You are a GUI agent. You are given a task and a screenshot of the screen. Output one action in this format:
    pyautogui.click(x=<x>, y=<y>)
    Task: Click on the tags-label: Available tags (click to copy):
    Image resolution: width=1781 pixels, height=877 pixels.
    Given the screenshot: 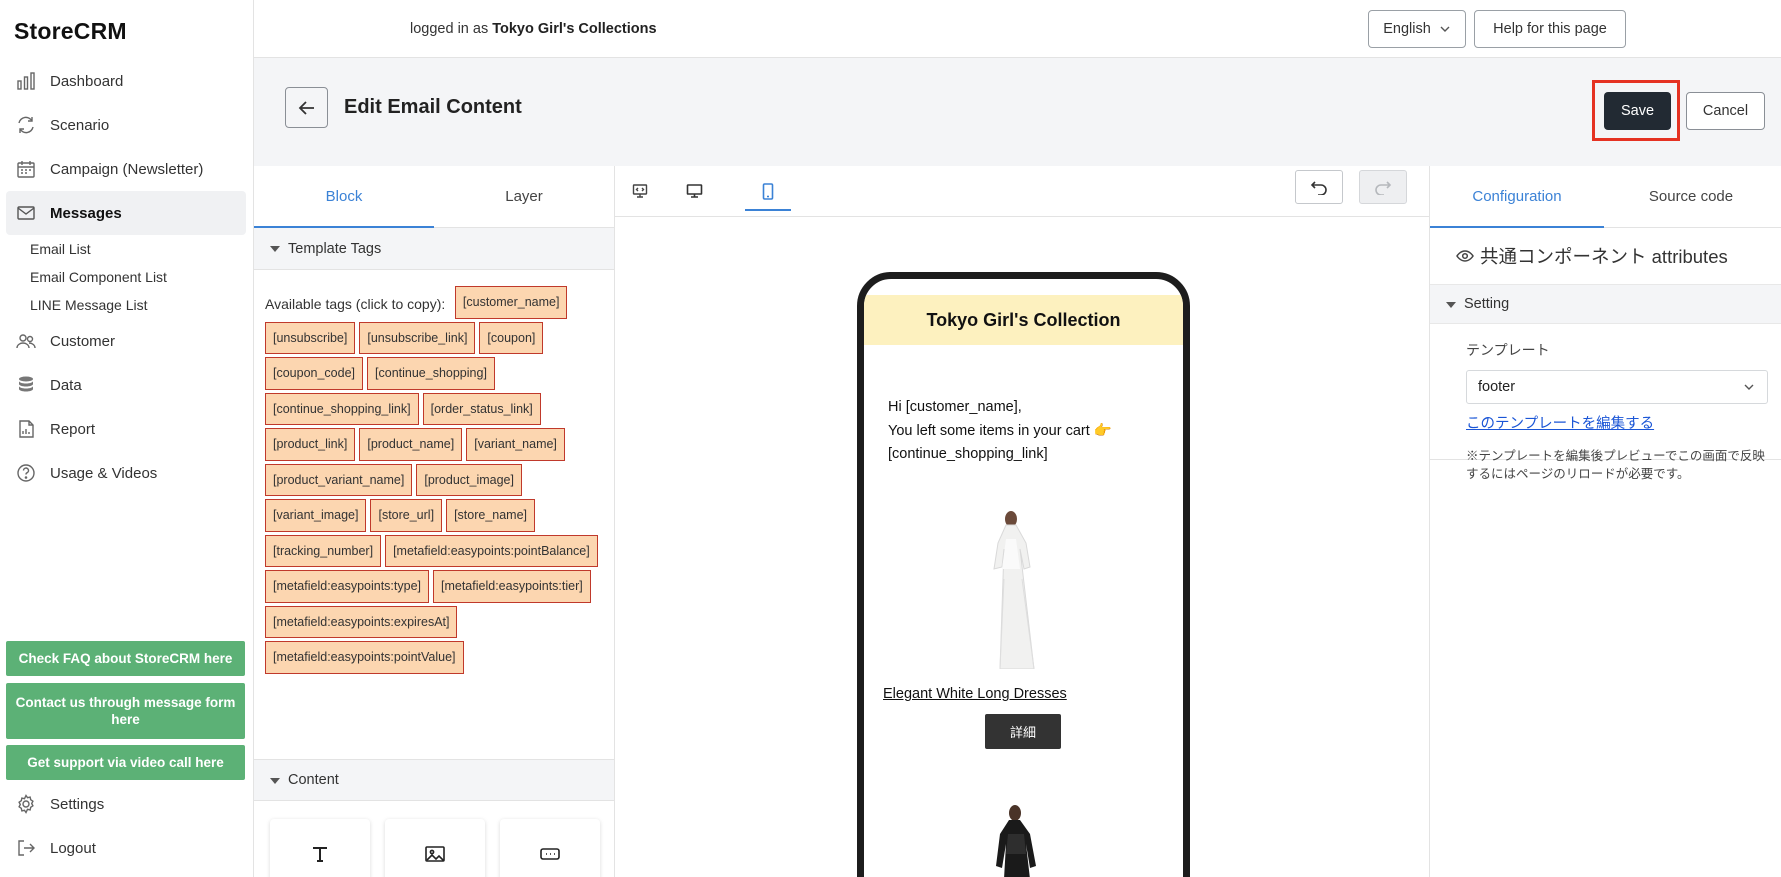 What is the action you would take?
    pyautogui.click(x=355, y=303)
    